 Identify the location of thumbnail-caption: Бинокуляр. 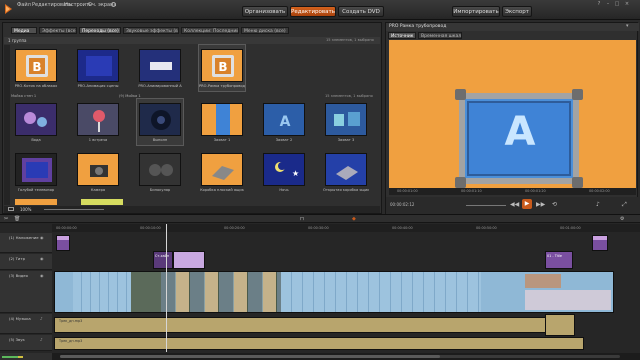
(160, 190).